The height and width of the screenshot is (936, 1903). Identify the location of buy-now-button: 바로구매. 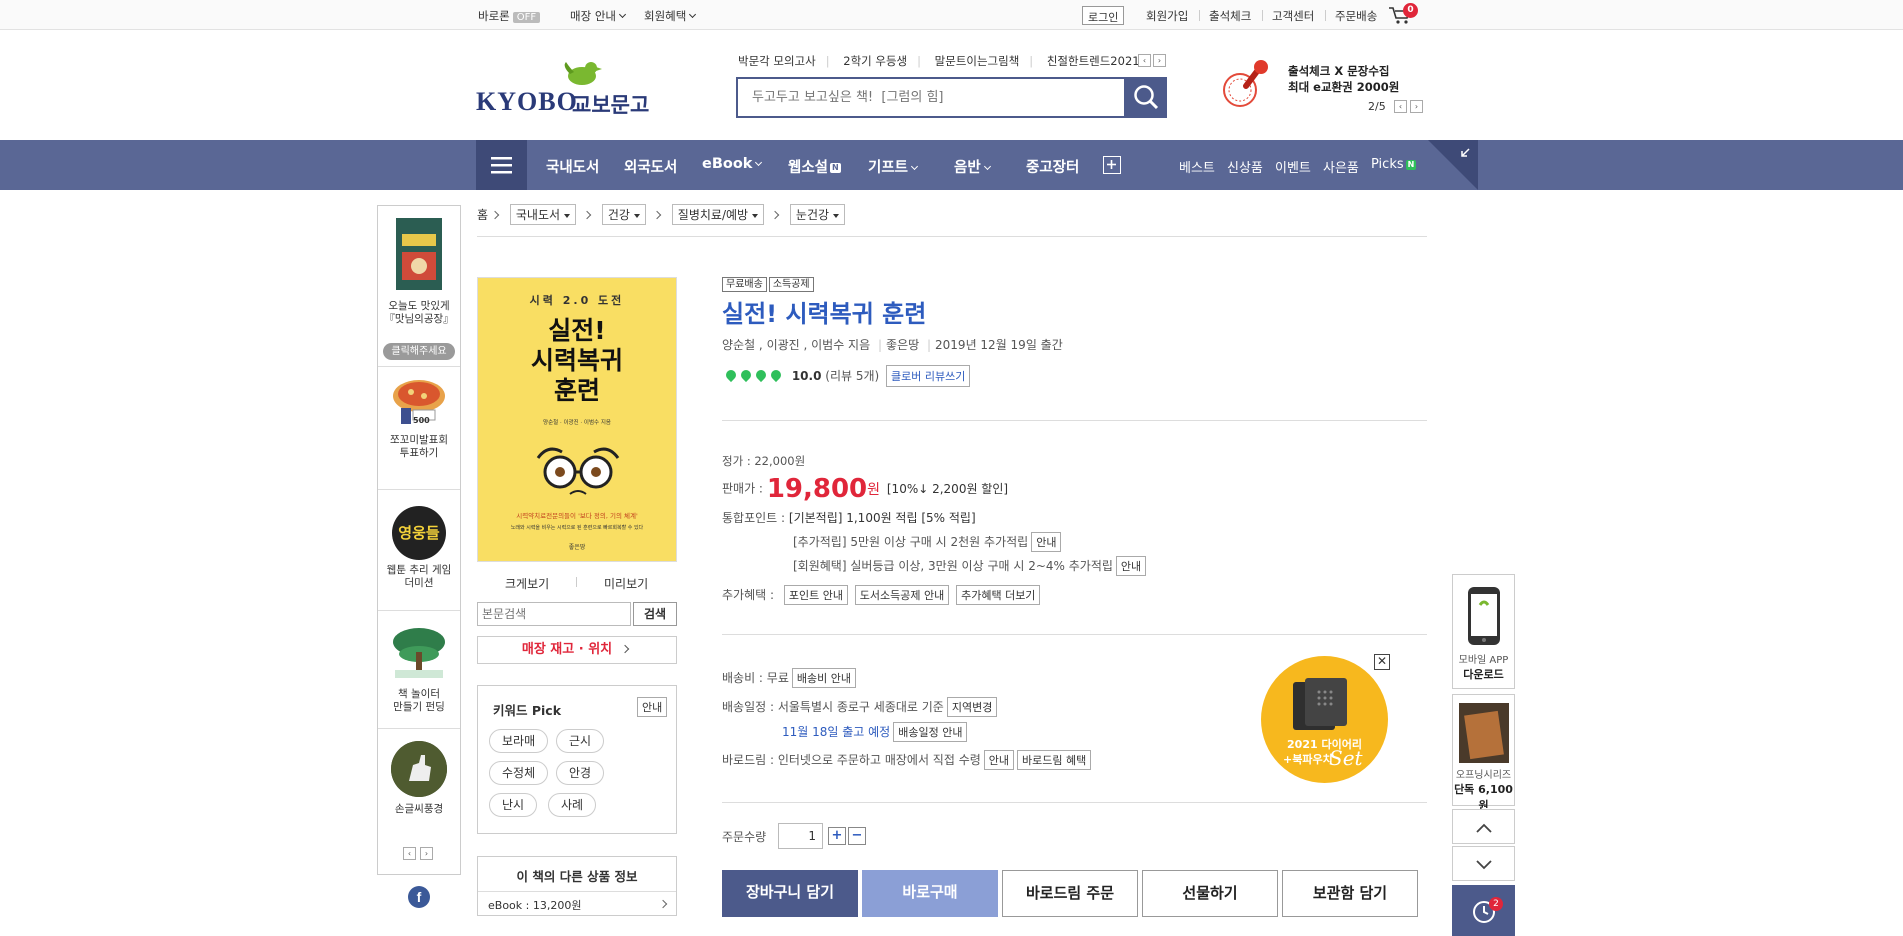
(930, 893).